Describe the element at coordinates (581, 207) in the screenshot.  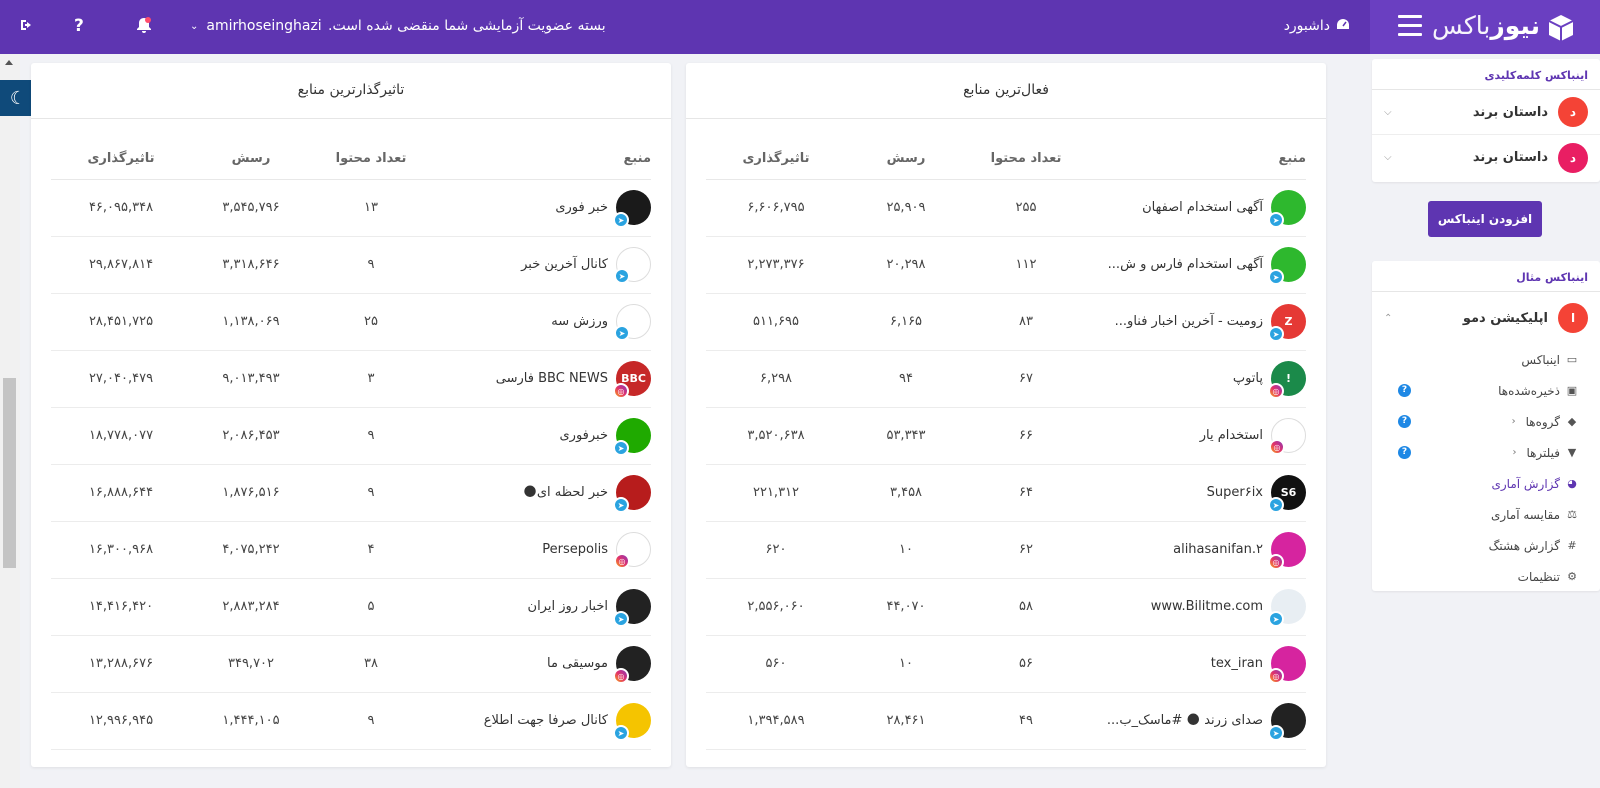
I see `source-name: خبر فوری` at that location.